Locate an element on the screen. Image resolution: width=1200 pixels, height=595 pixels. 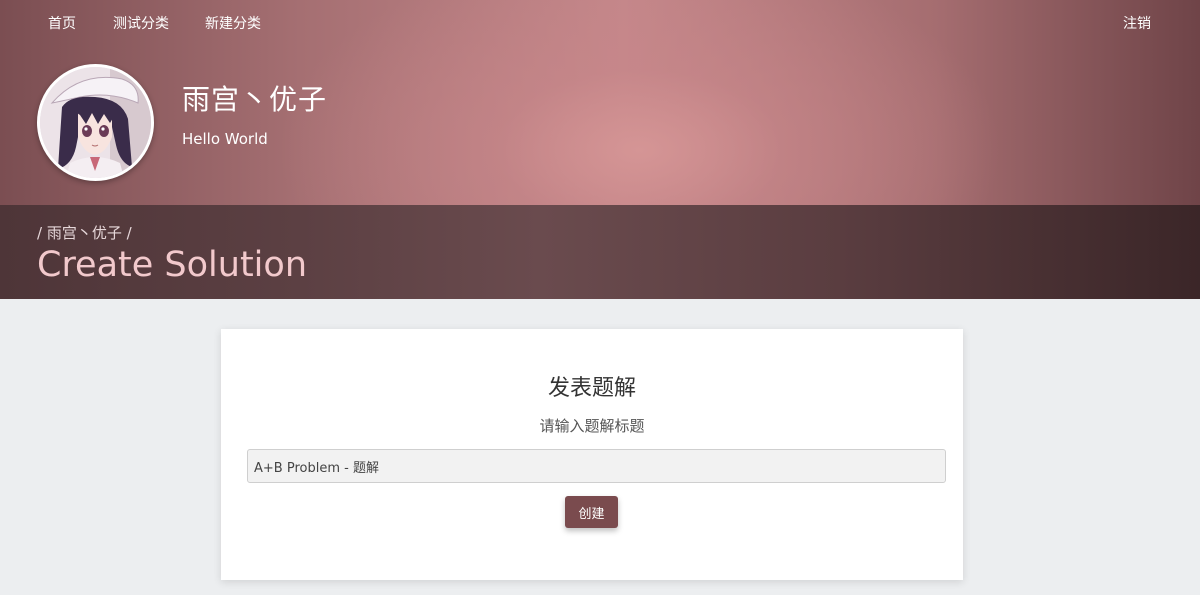
profile-name: 雨宫丶优子 is located at coordinates (255, 99).